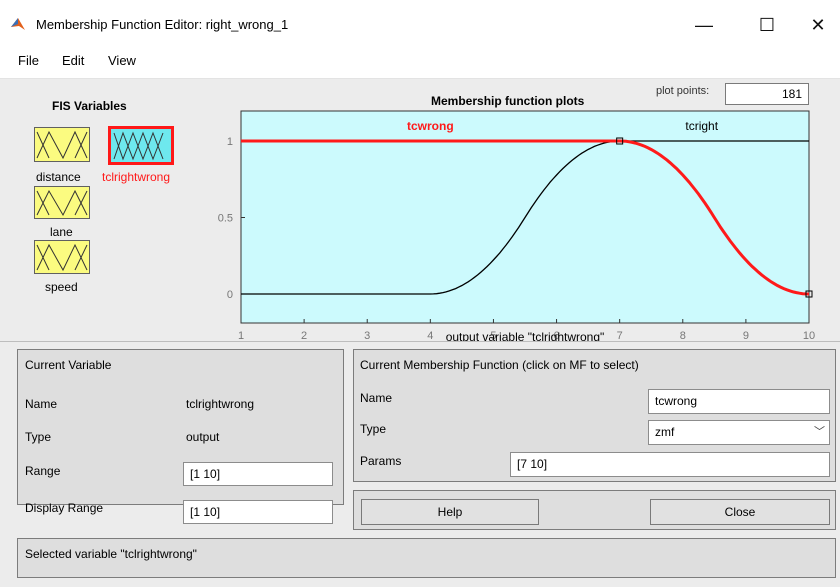 This screenshot has height=587, width=840. I want to click on variable-type-label: Type, so click(38, 437).